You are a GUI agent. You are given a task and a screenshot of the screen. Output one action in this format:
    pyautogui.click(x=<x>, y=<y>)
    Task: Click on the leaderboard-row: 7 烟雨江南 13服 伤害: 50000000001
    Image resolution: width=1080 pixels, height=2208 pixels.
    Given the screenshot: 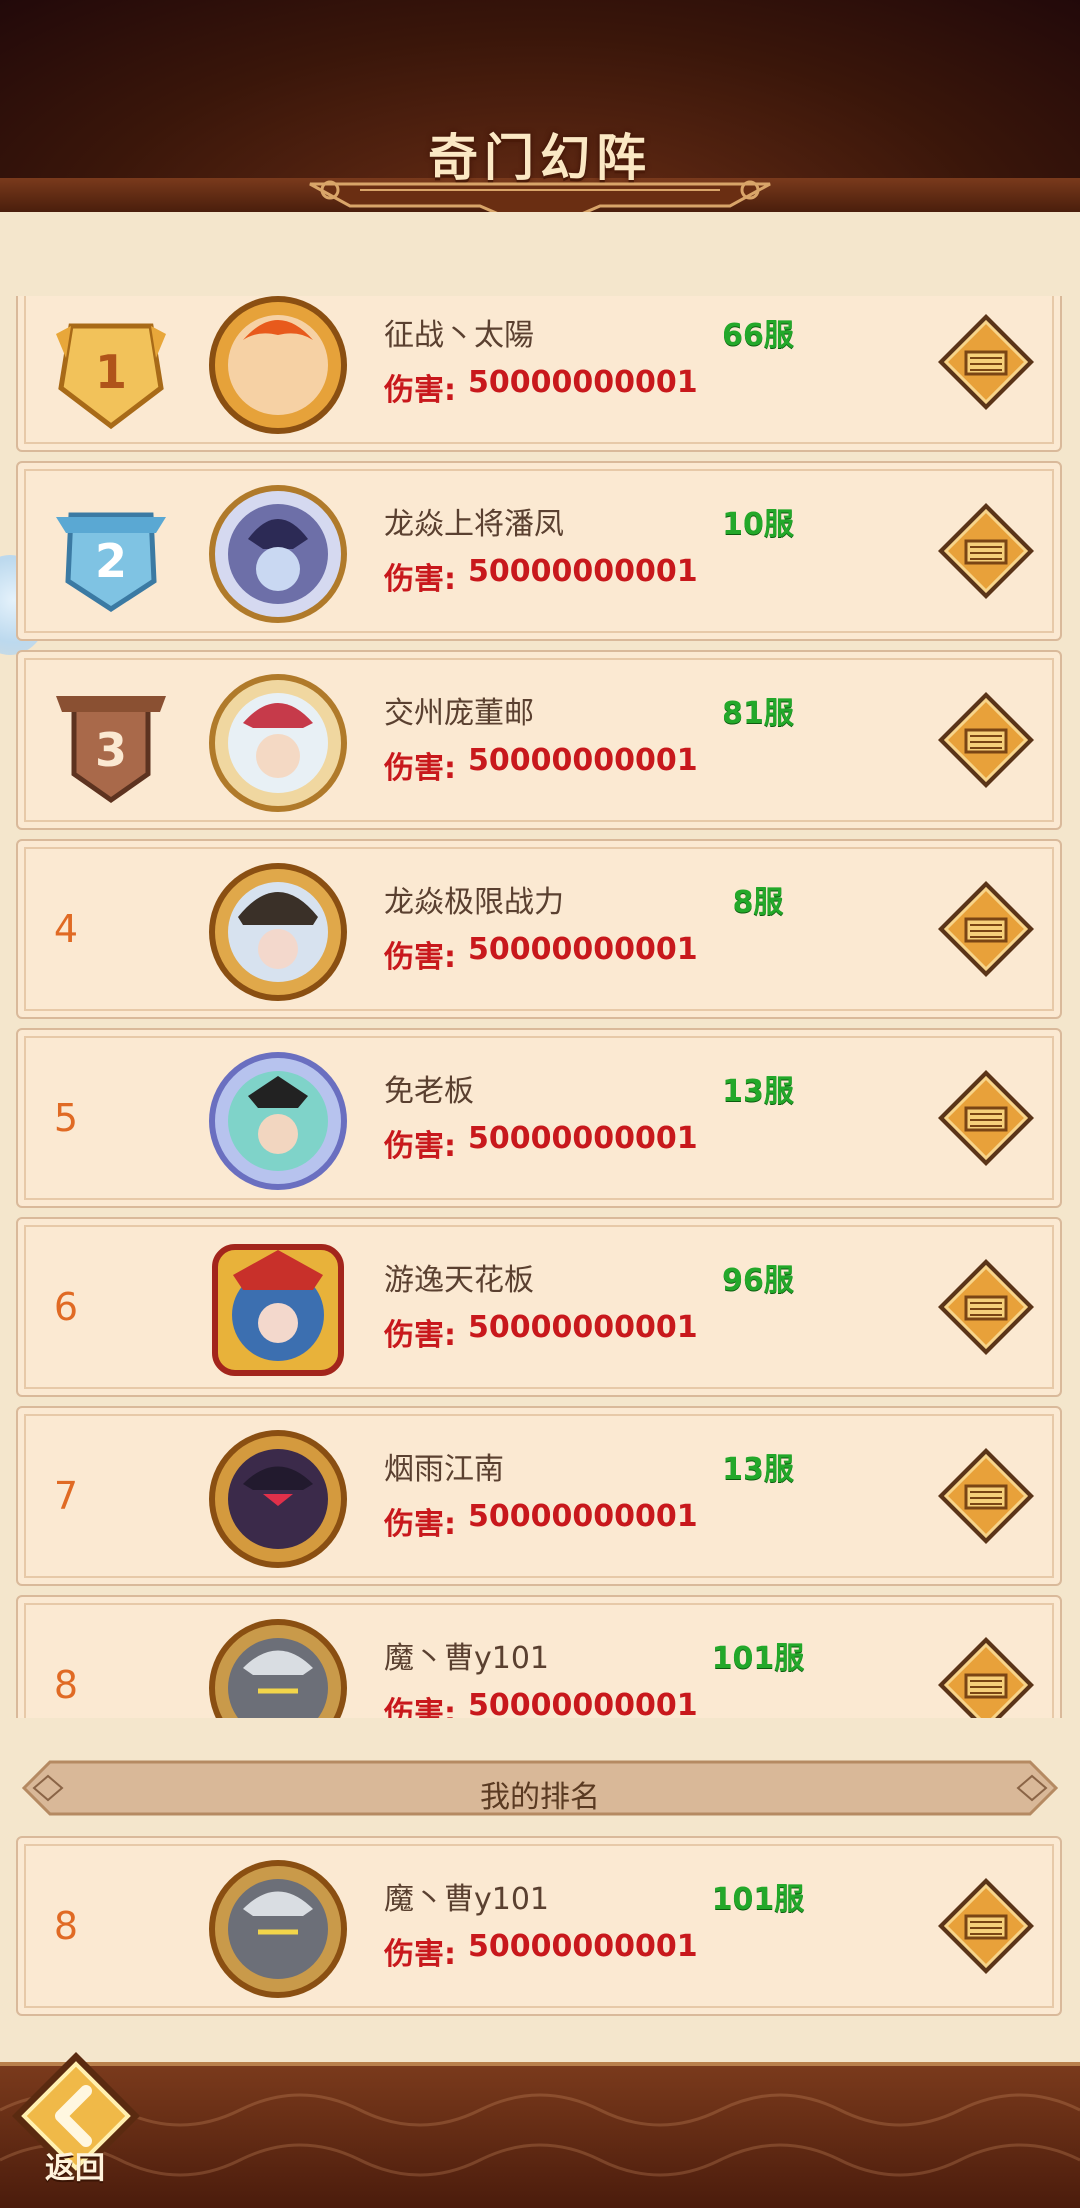 What is the action you would take?
    pyautogui.click(x=539, y=1496)
    